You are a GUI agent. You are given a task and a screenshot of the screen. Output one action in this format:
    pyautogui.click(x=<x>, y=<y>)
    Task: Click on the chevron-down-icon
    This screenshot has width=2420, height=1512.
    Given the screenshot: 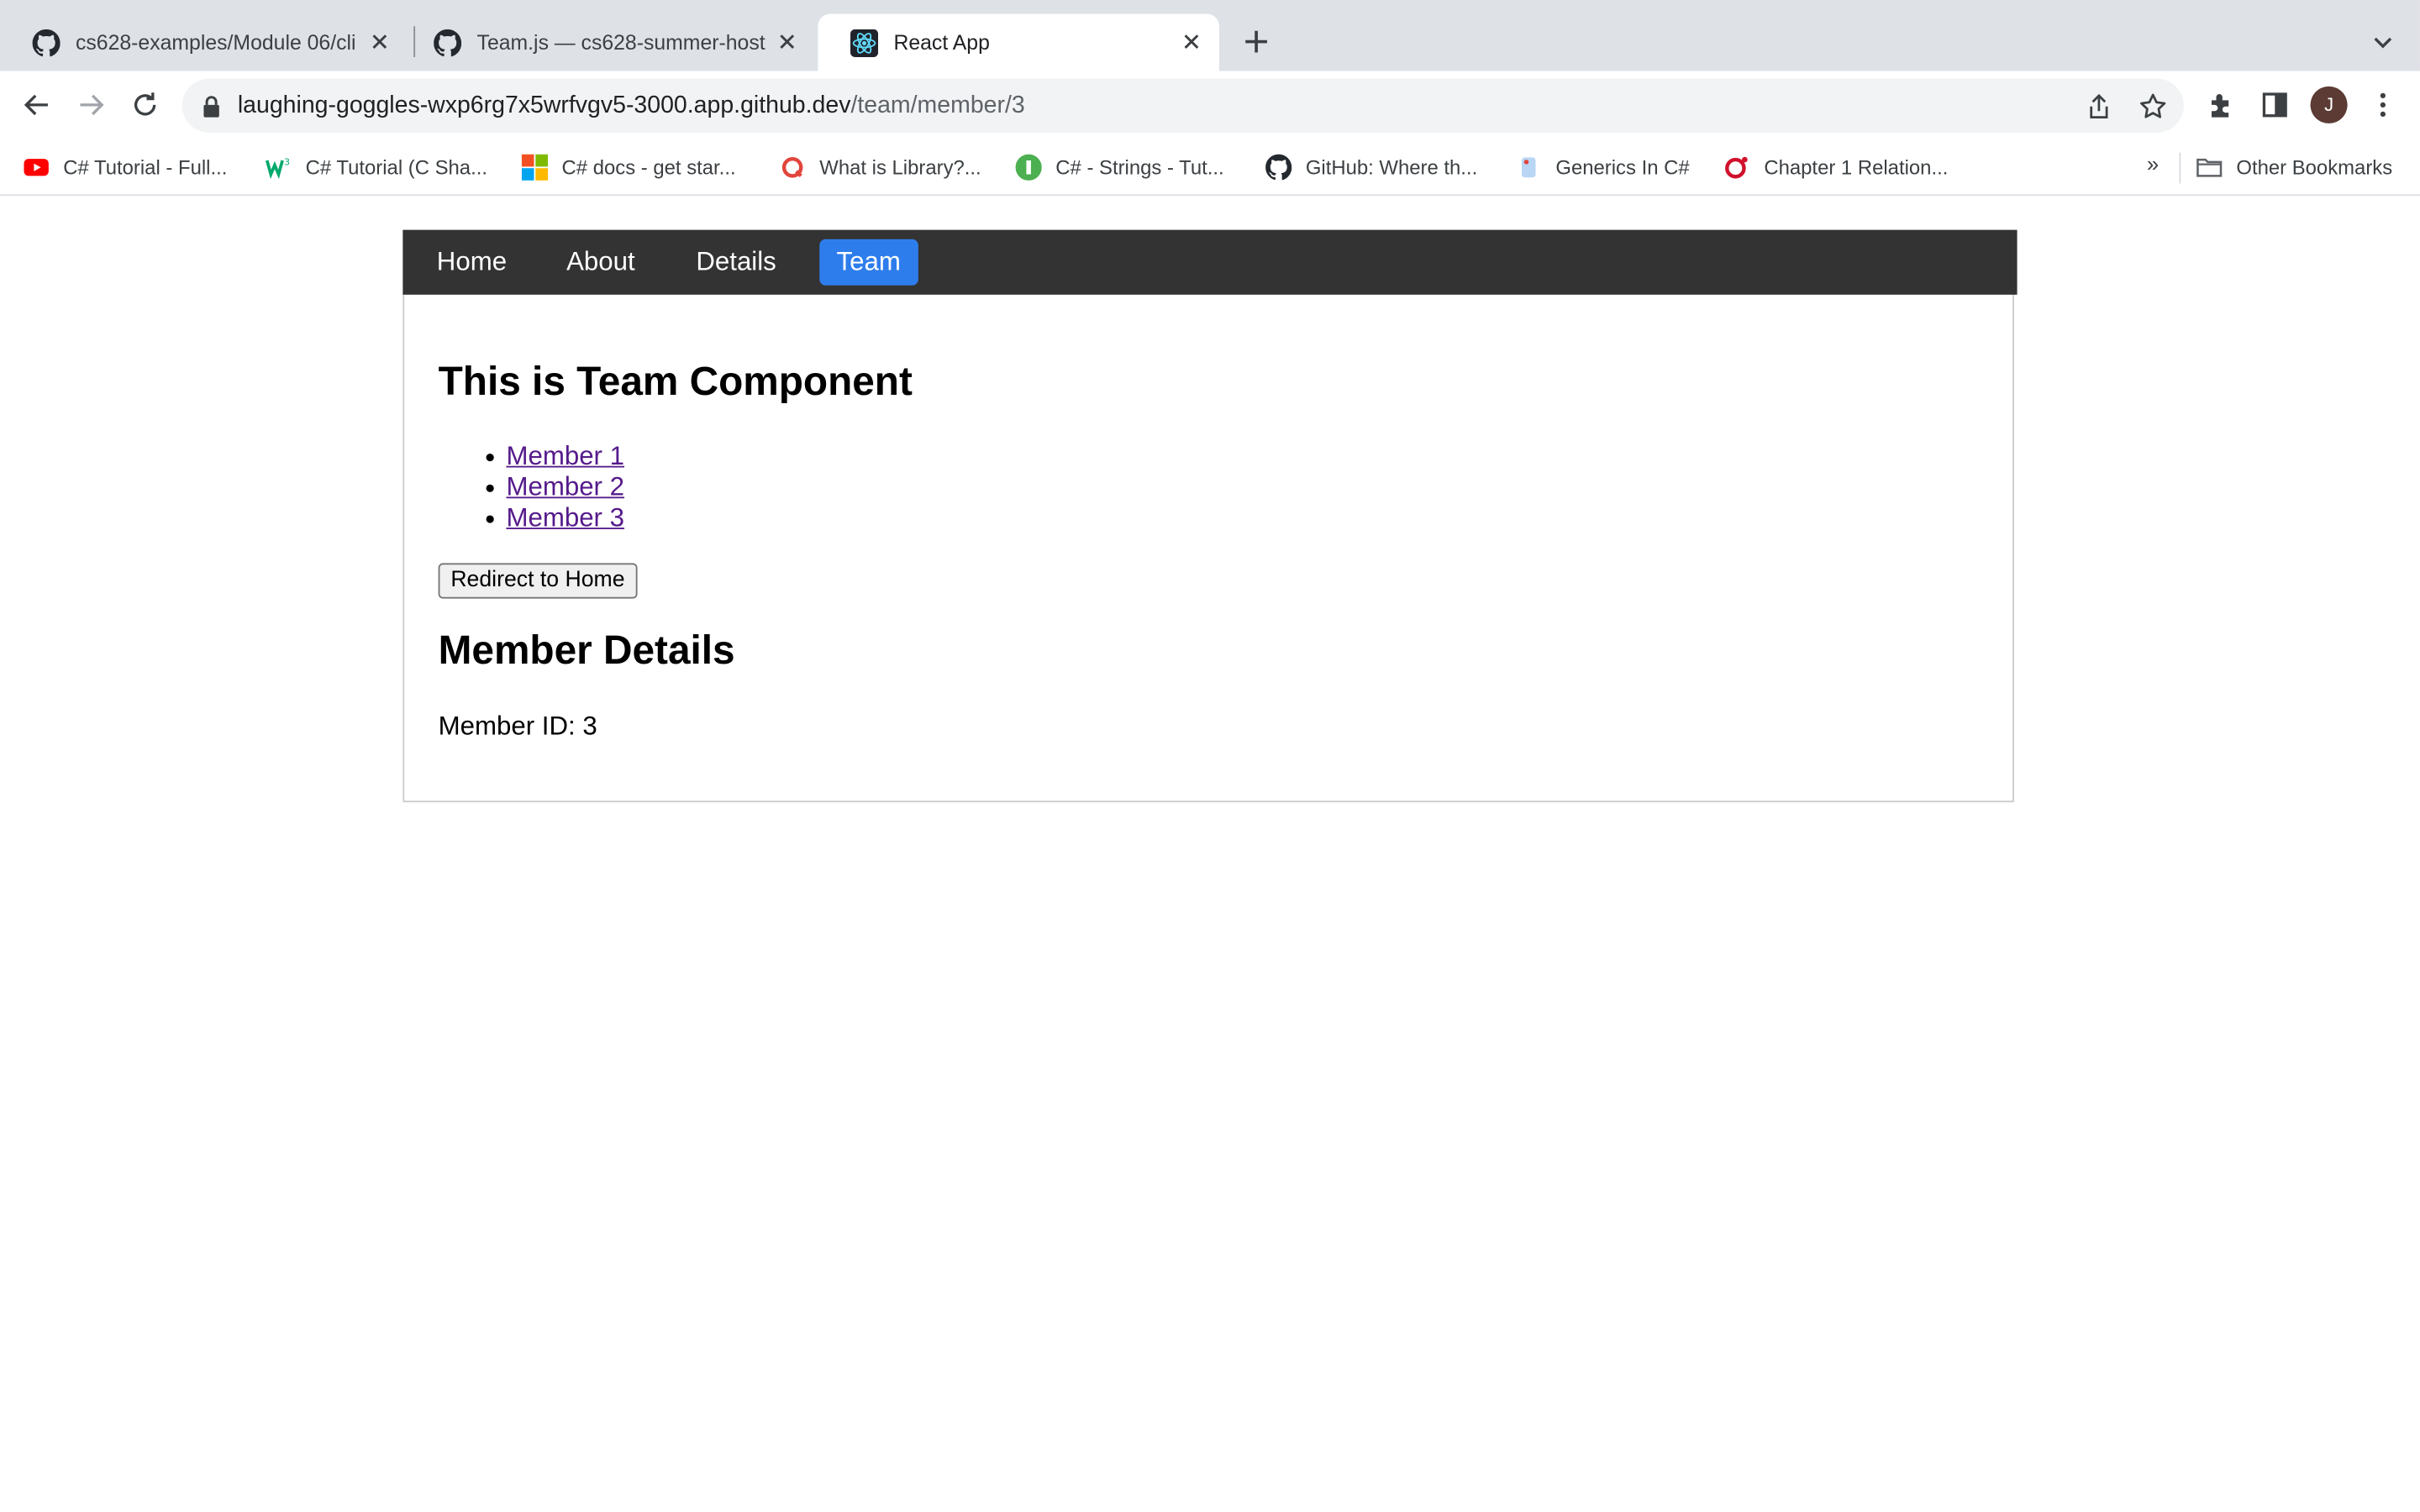 What is the action you would take?
    pyautogui.click(x=2383, y=41)
    